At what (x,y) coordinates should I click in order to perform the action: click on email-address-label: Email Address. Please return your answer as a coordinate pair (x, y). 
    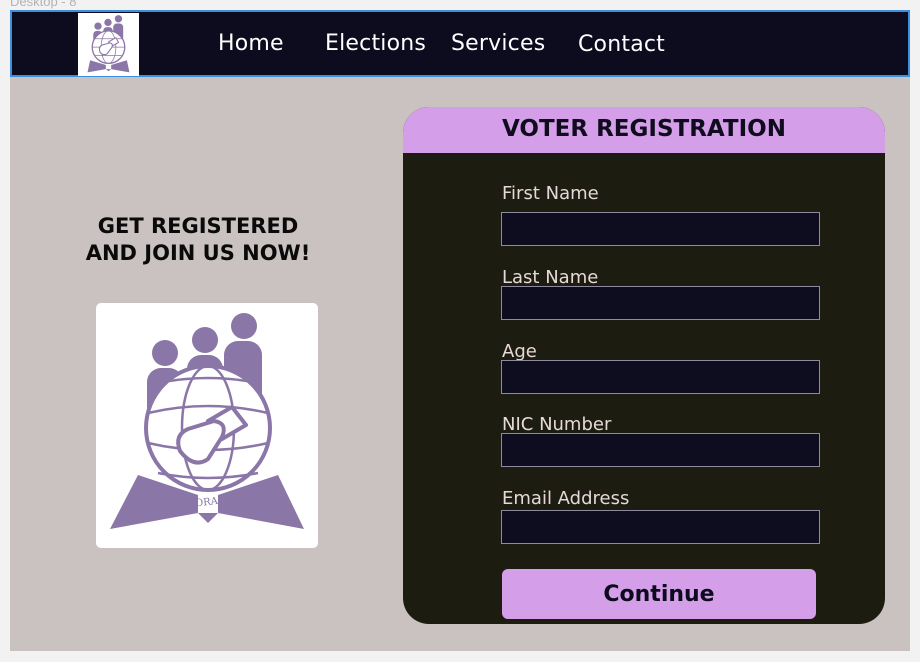
    Looking at the image, I should click on (566, 498).